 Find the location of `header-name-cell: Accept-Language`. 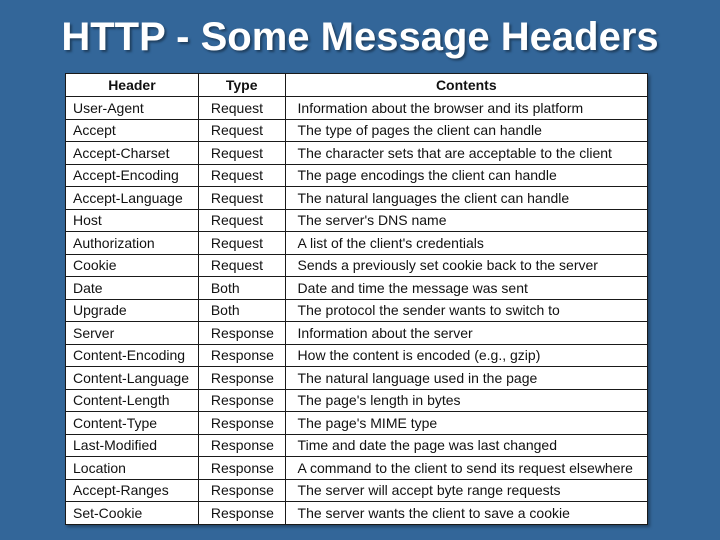

header-name-cell: Accept-Language is located at coordinates (132, 198).